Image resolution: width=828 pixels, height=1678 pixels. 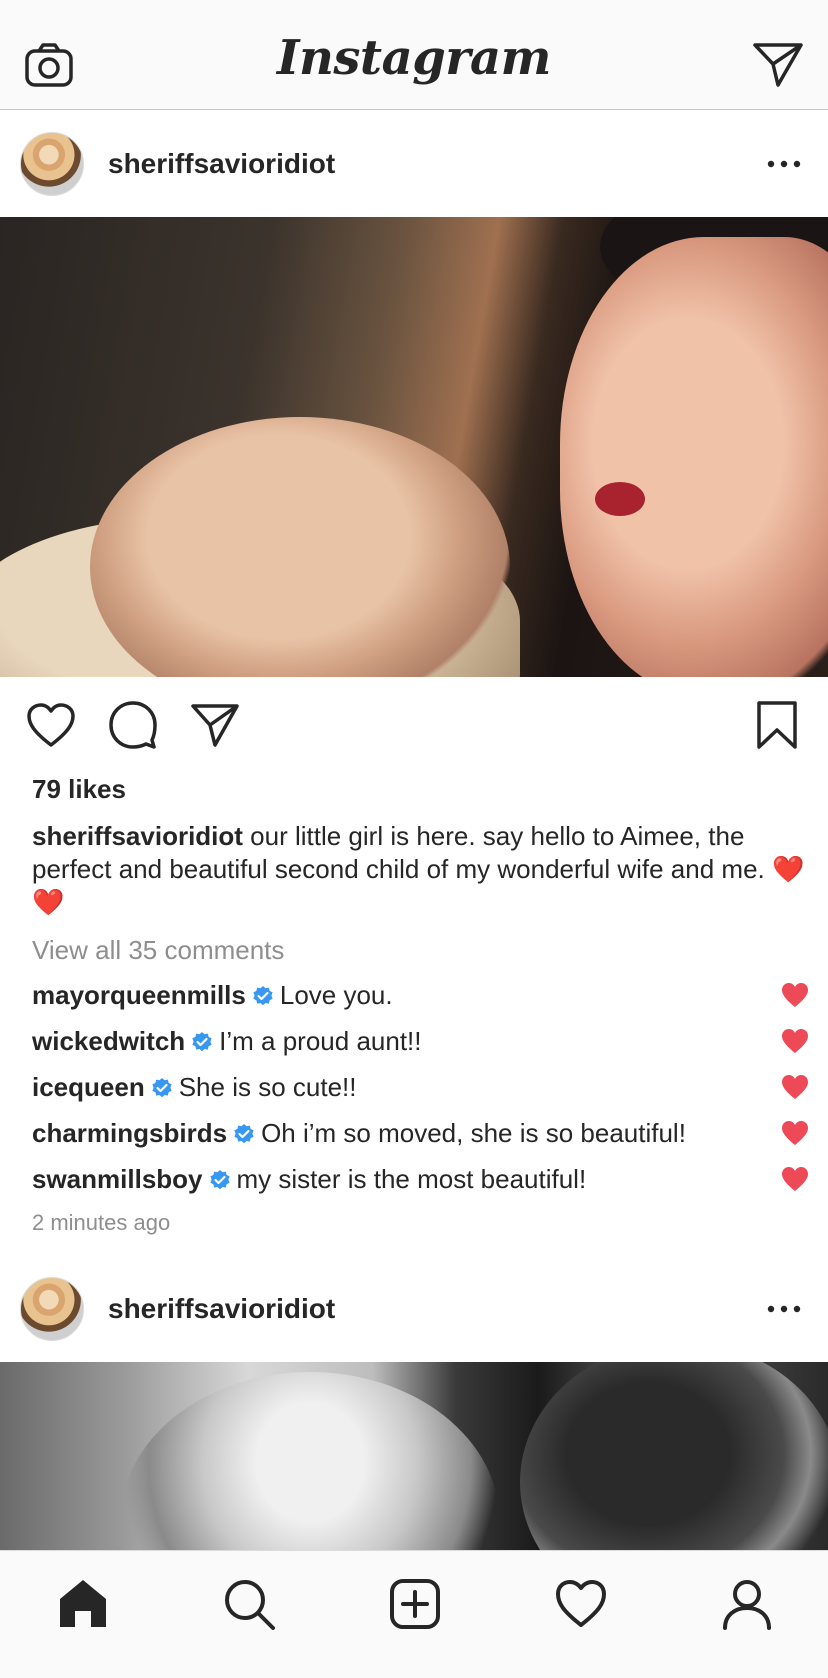 I want to click on photo-blonde-hair, so click(x=310, y=1461).